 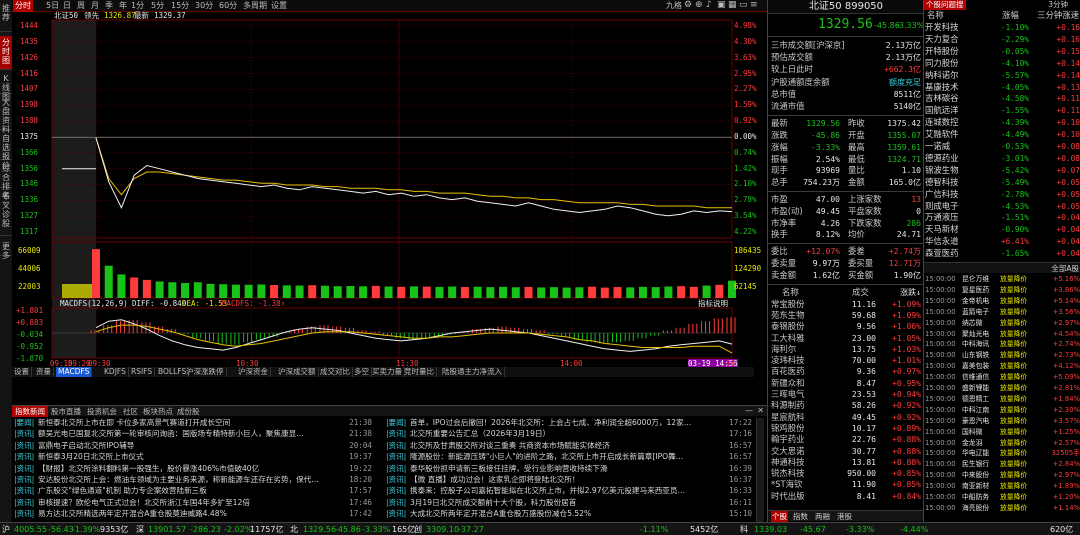 What do you see at coordinates (942, 242) in the screenshot?
I see `sector-name: 华信永道` at bounding box center [942, 242].